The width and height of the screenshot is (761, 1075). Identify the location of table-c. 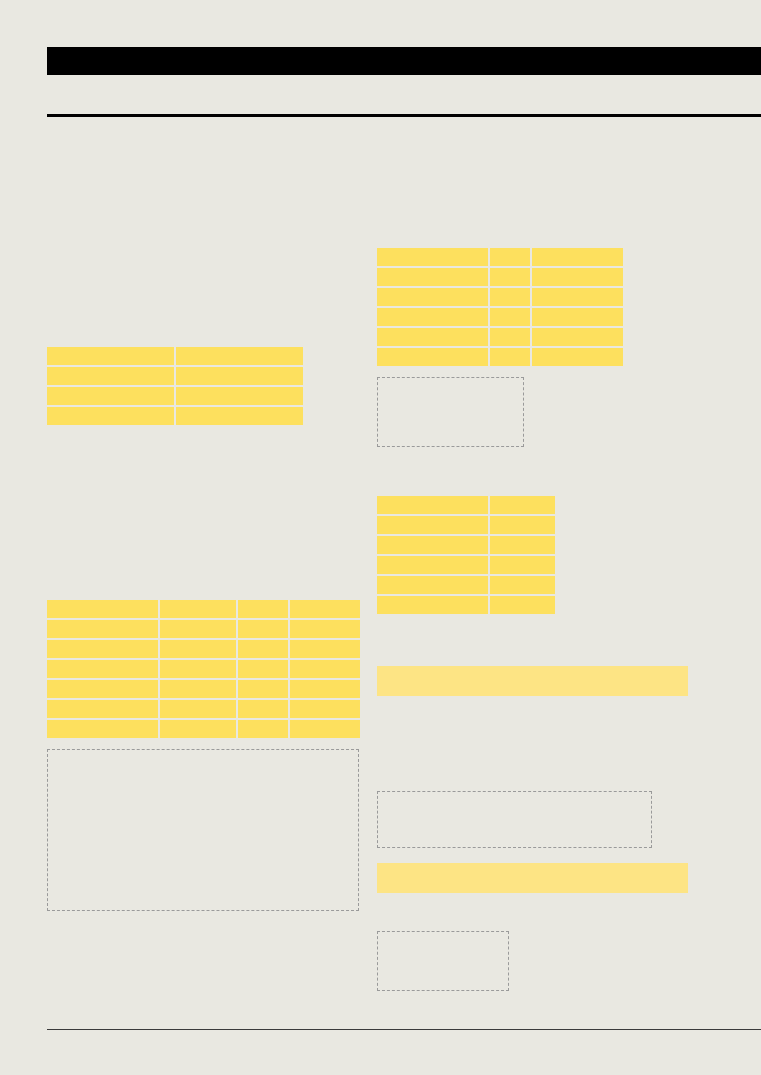
(500, 307).